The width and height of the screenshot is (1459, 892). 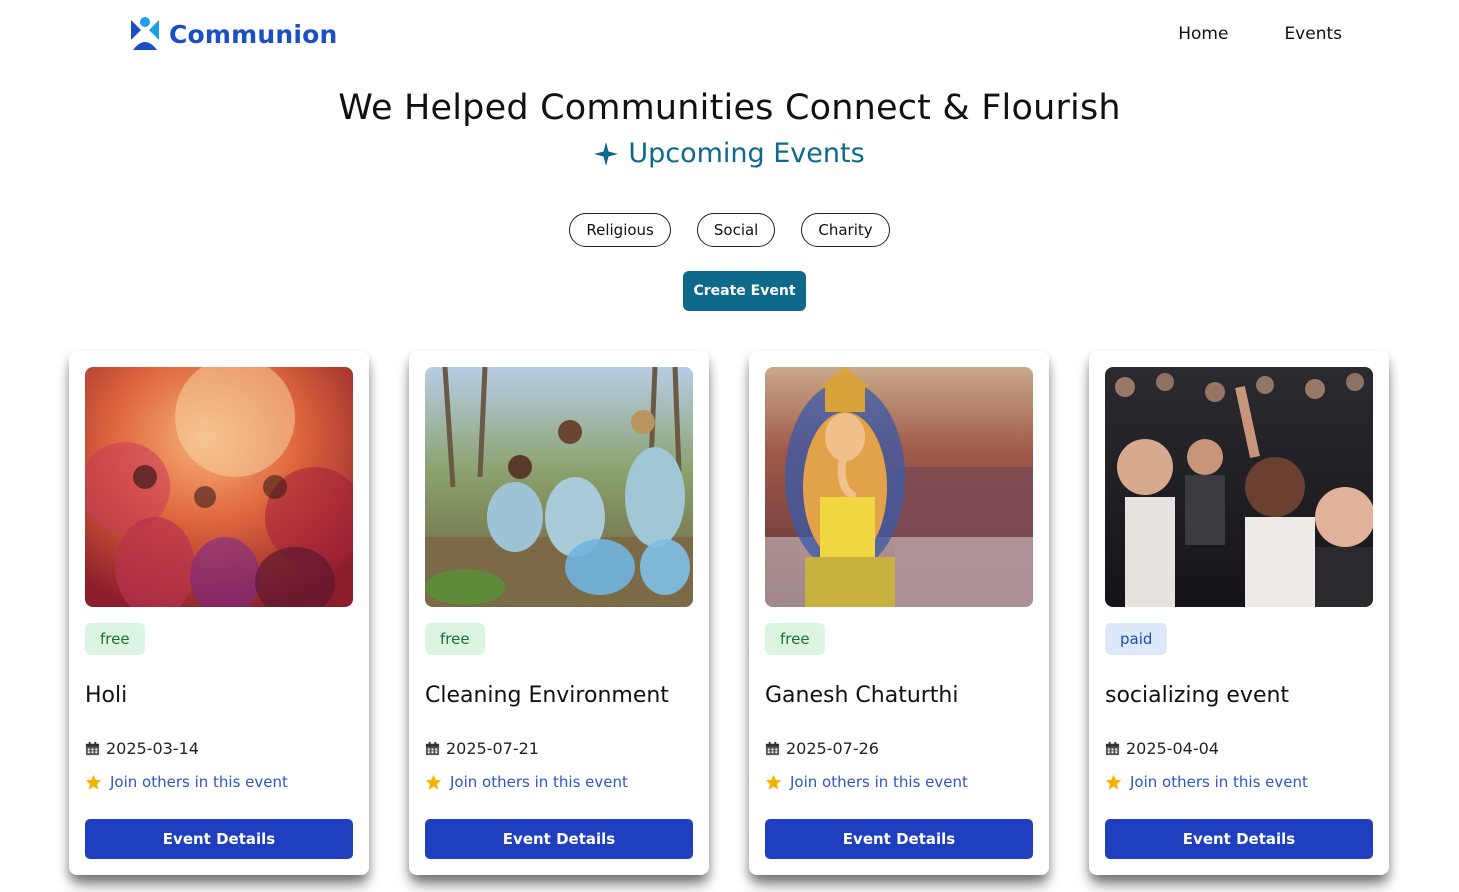 I want to click on price-badge: paid, so click(x=1136, y=639).